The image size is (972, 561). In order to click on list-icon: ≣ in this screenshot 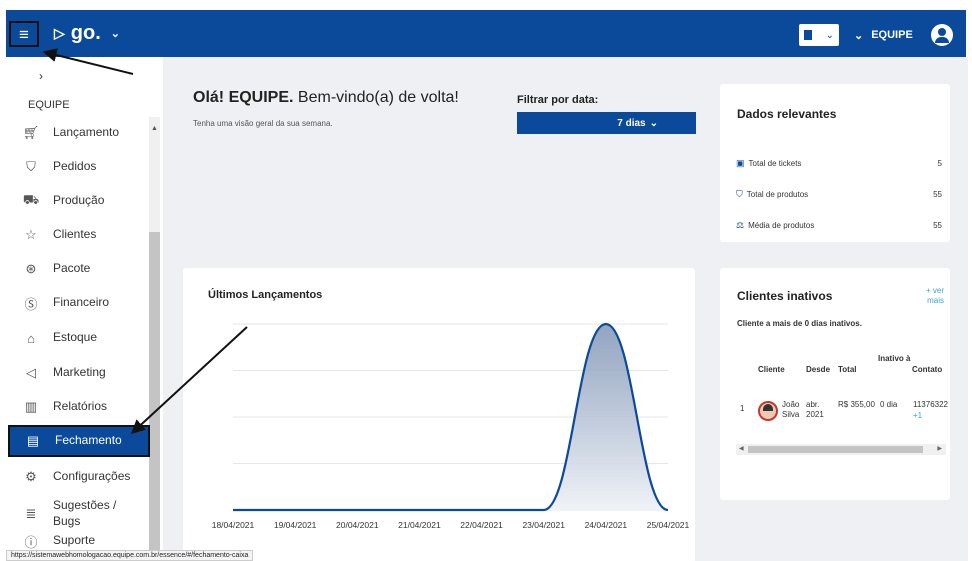, I will do `click(31, 513)`.